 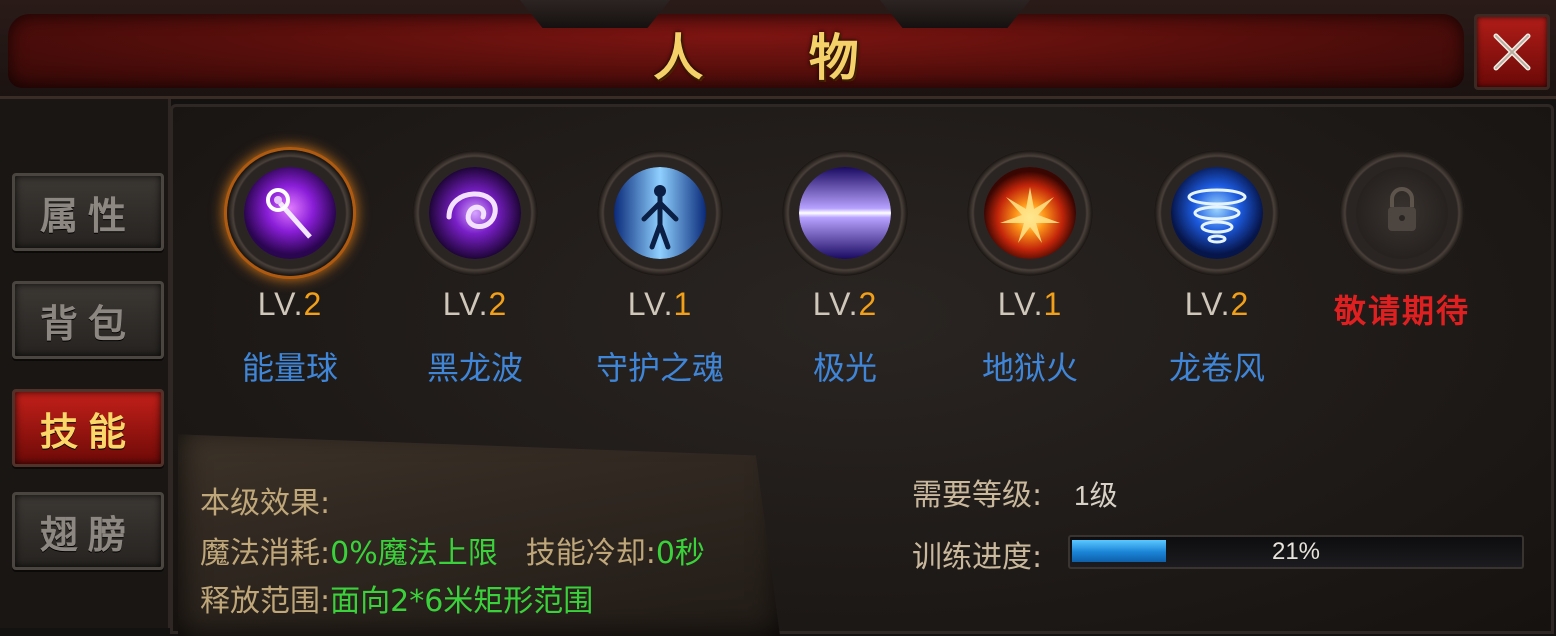 I want to click on dark-dragon-wave-icon, so click(x=475, y=213).